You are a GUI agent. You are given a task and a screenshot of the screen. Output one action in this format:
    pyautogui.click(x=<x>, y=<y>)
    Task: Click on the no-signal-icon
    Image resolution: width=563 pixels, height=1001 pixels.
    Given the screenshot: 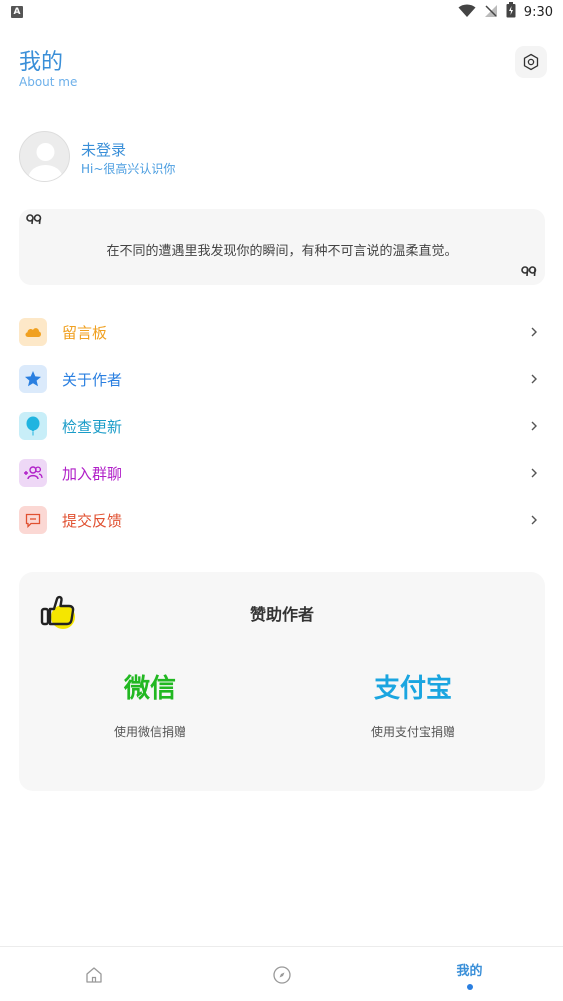 What is the action you would take?
    pyautogui.click(x=491, y=12)
    